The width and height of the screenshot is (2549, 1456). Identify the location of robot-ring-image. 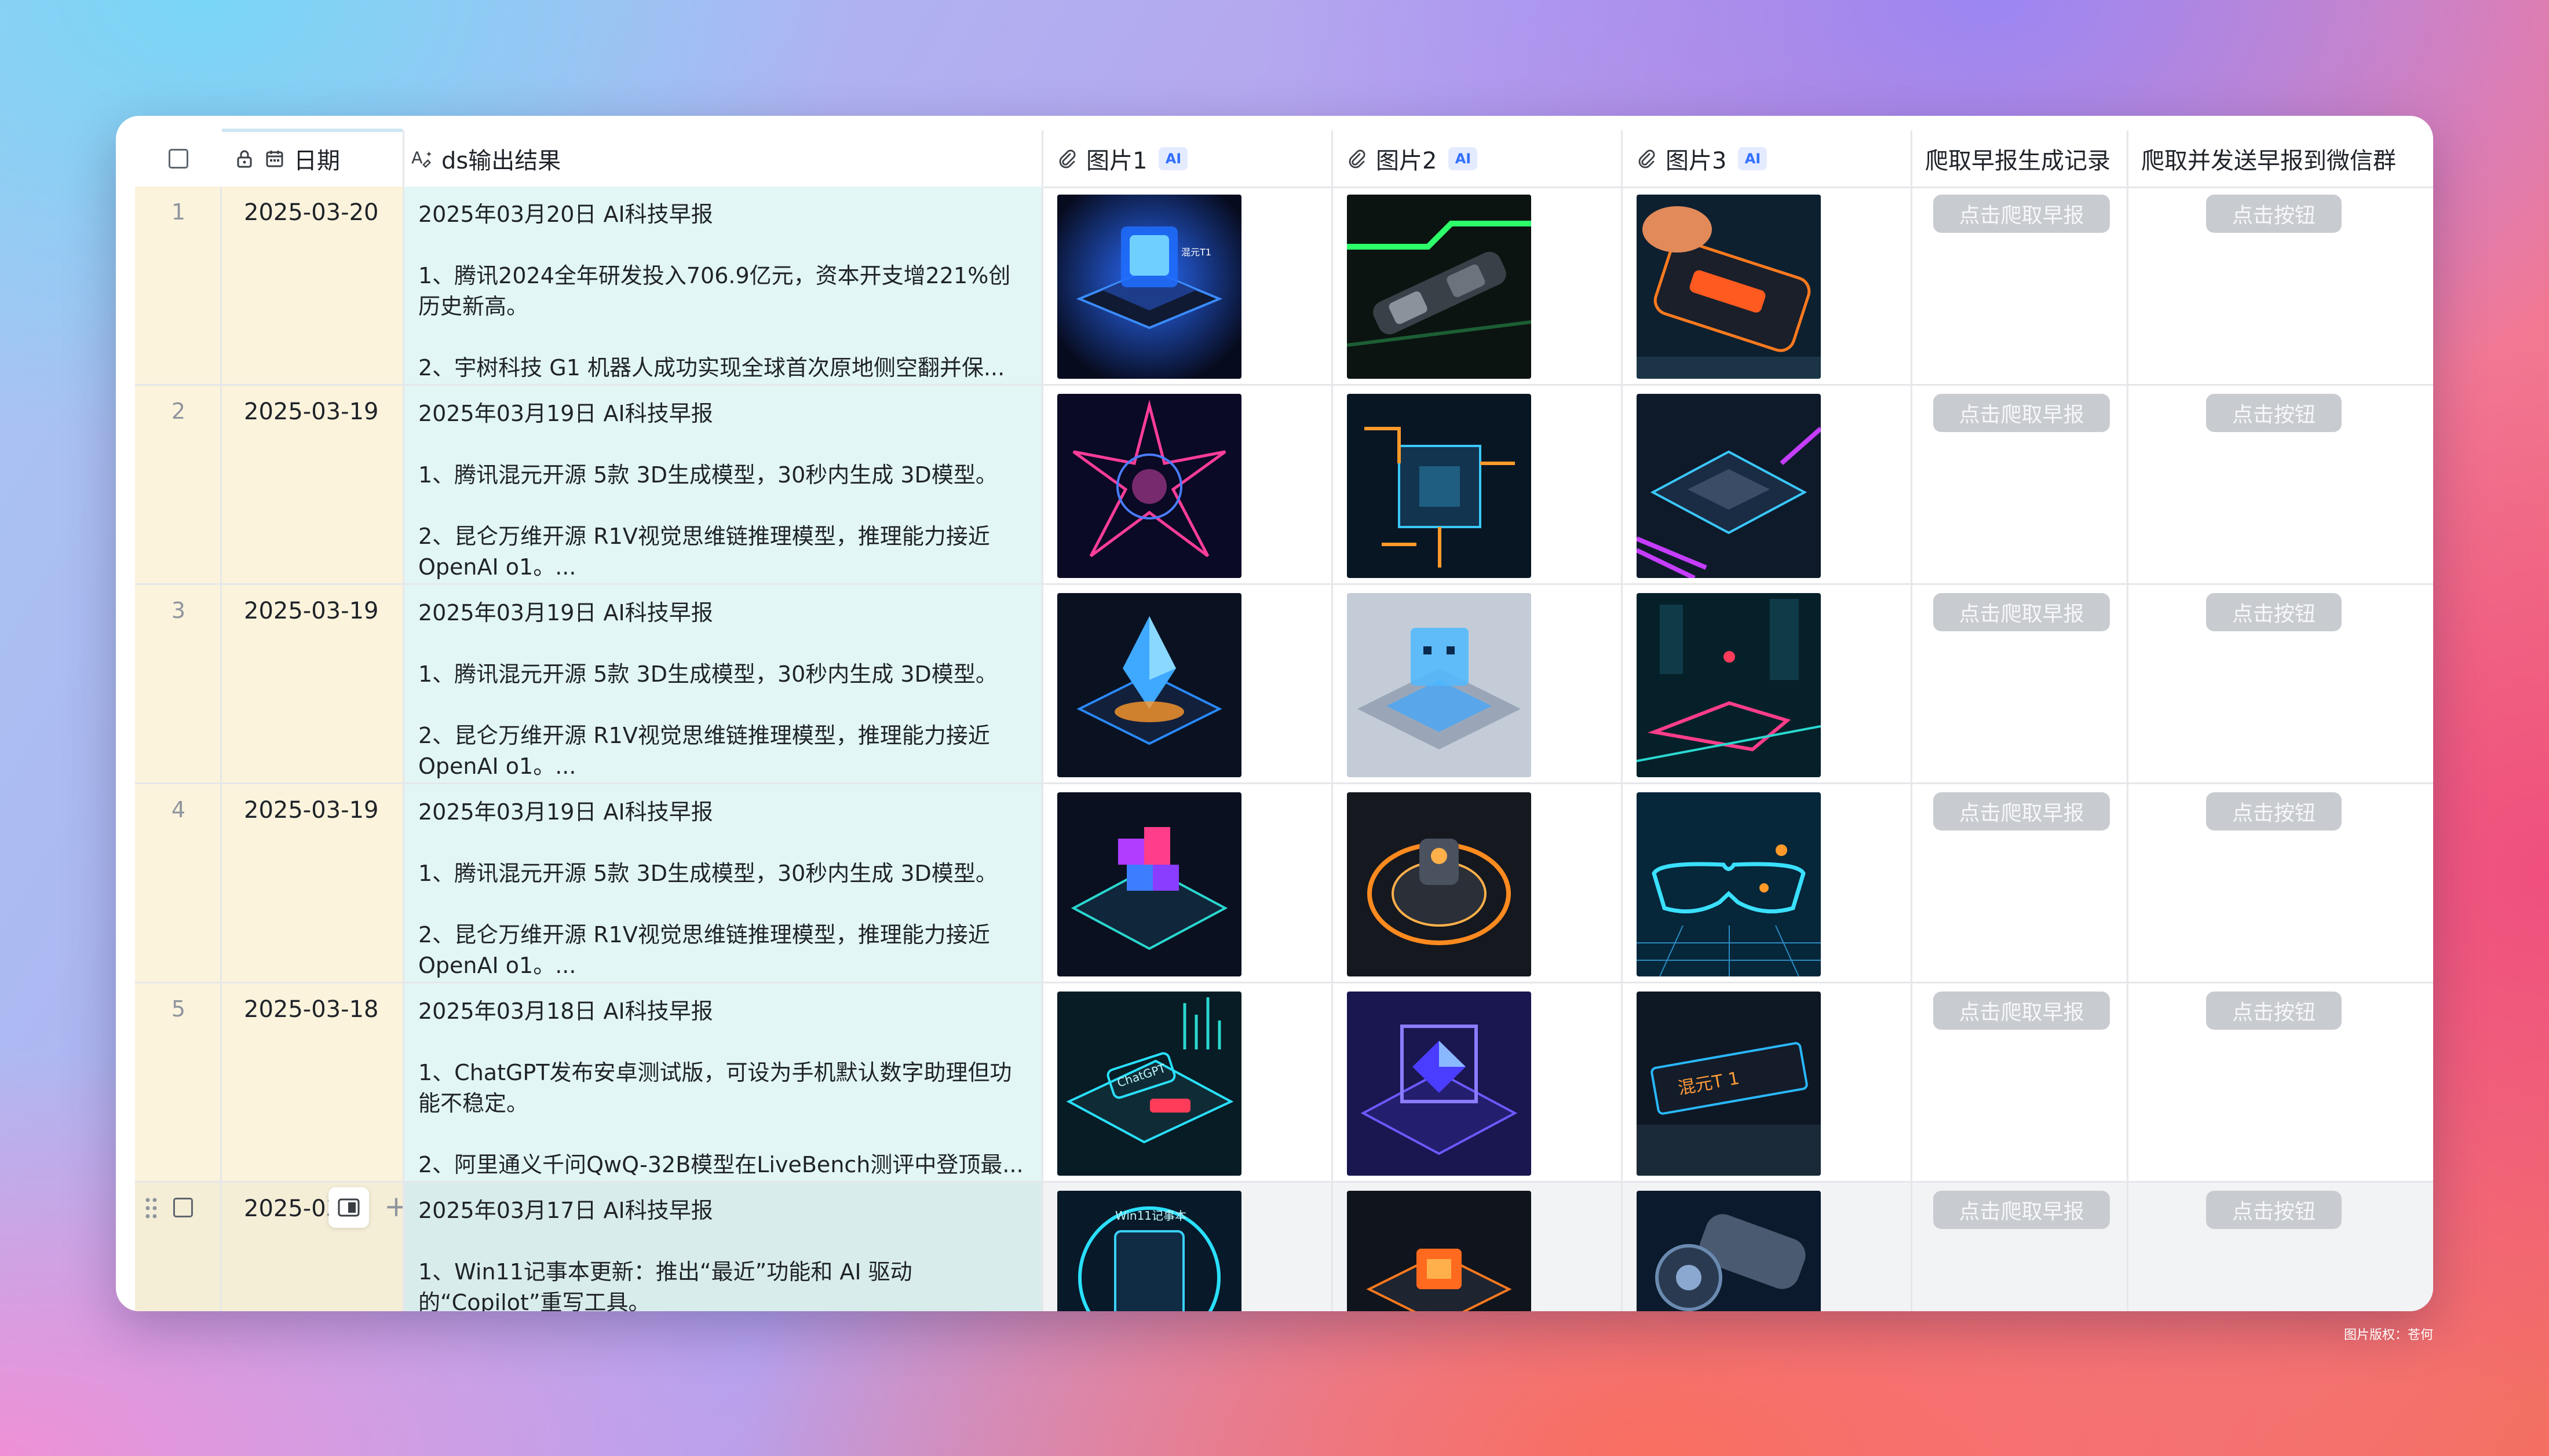
(1439, 884).